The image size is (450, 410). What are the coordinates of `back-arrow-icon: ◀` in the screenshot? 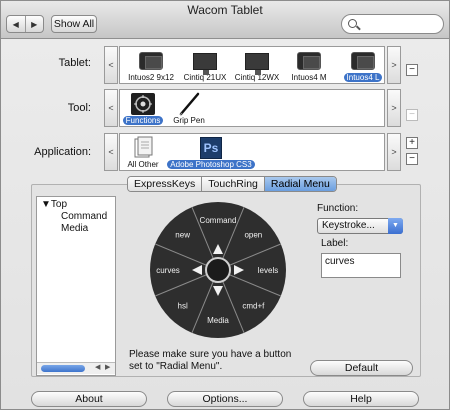 It's located at (16, 24).